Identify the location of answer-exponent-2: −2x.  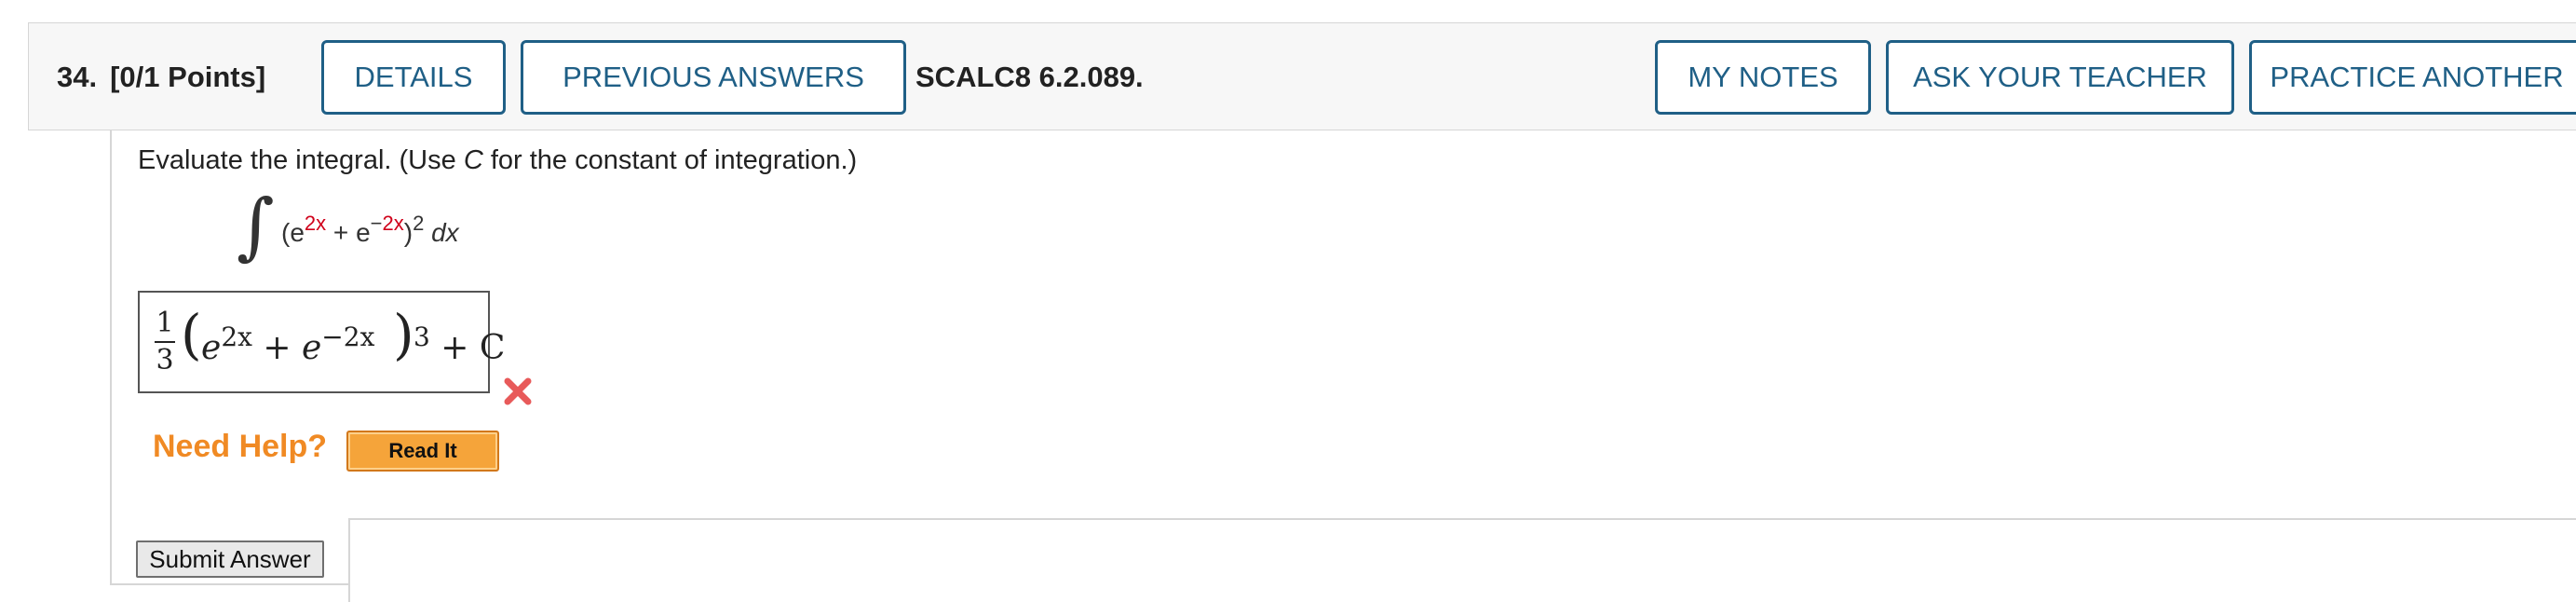
(348, 337).